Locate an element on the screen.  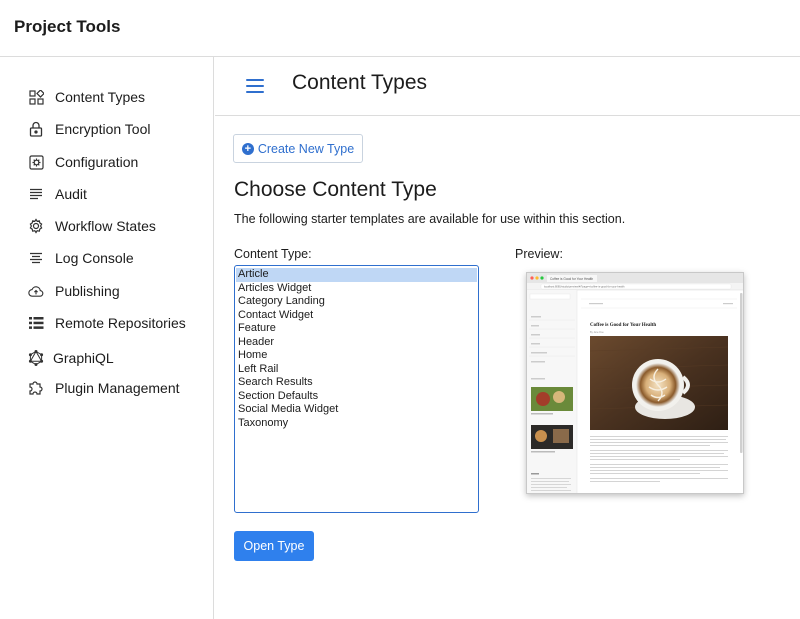
gear-box-icon is located at coordinates (36, 162).